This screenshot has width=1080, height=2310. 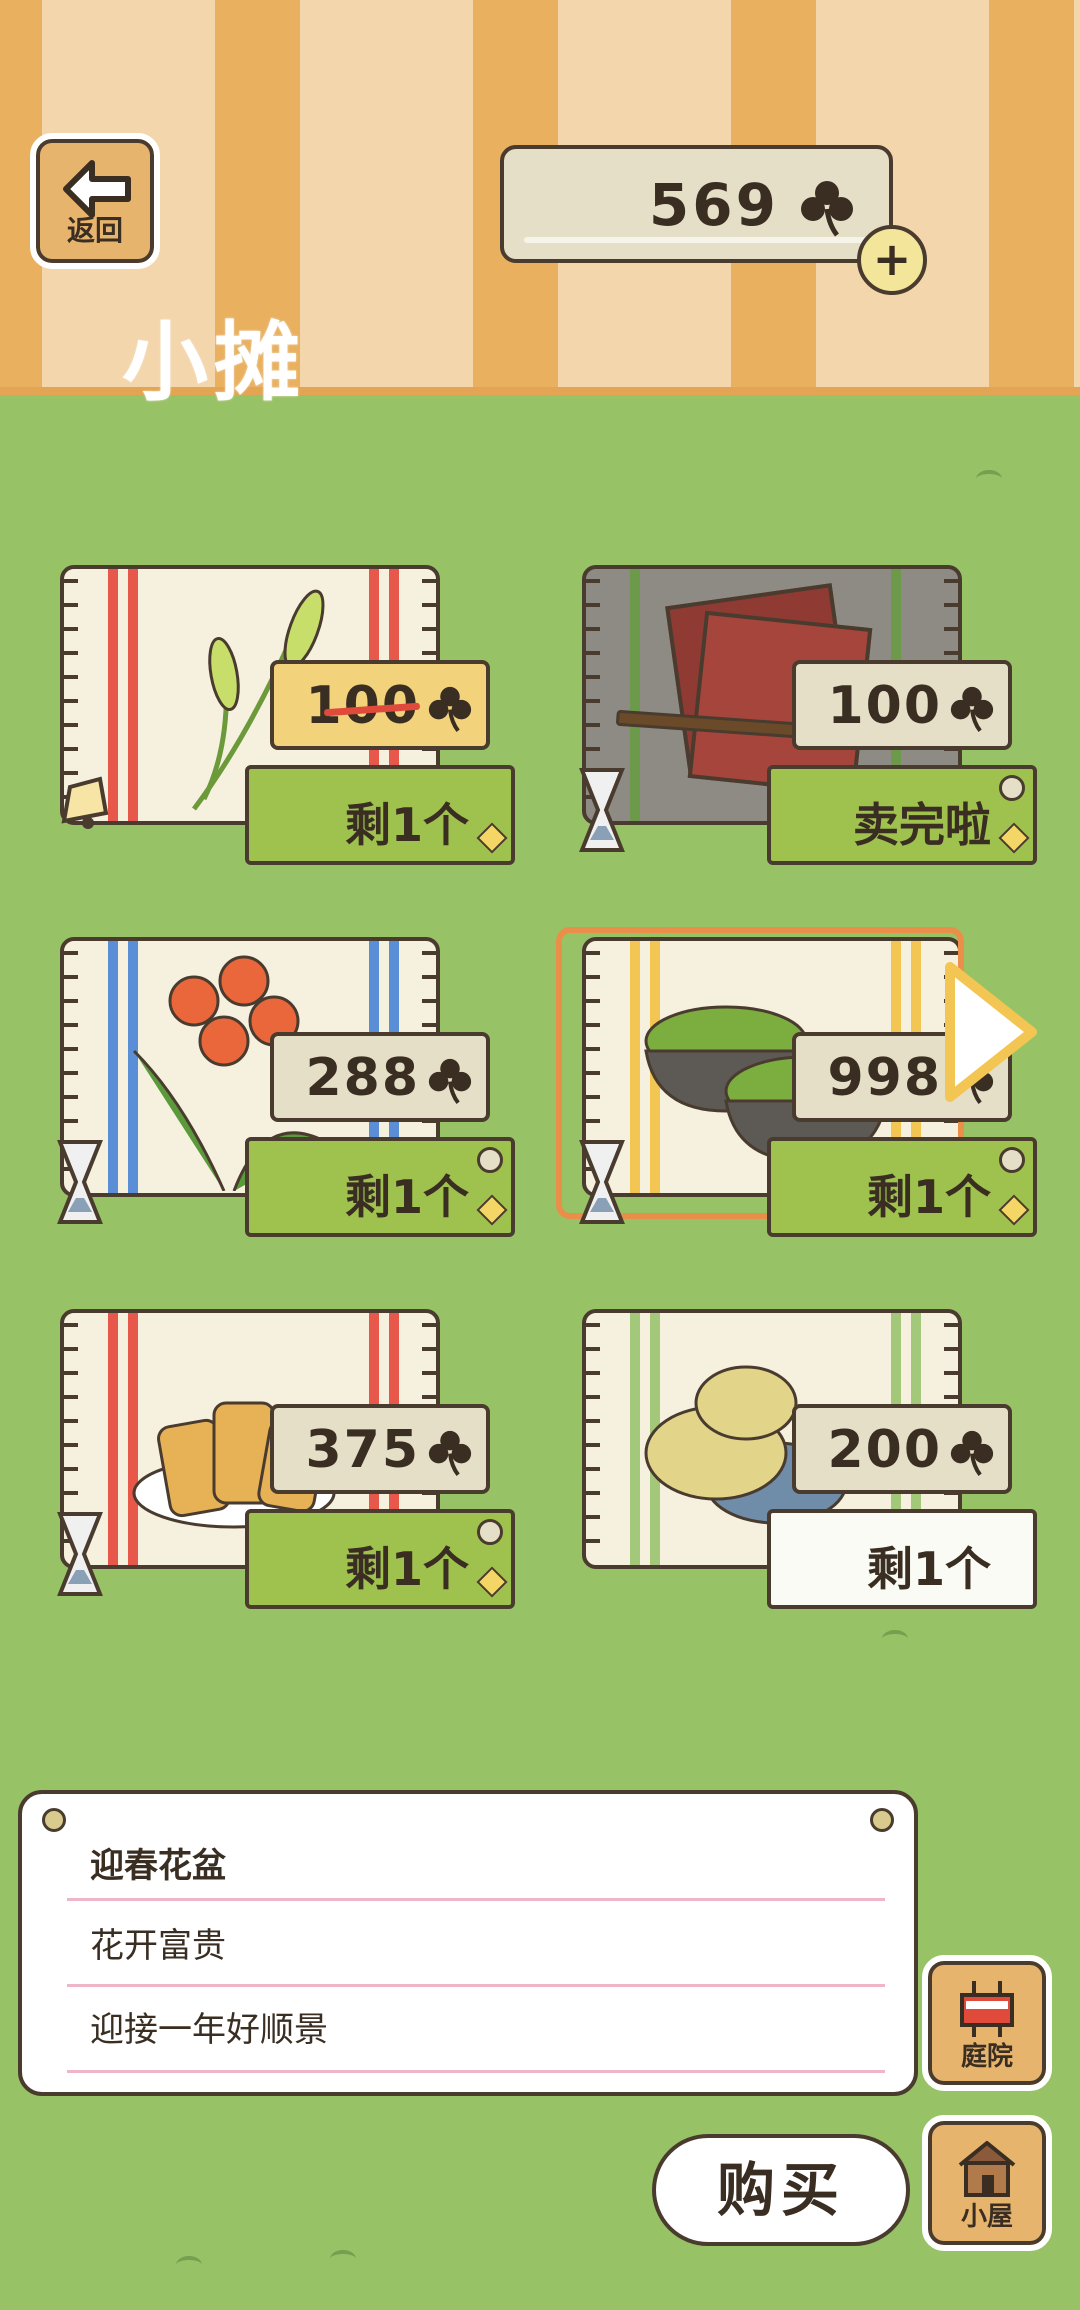 I want to click on price-value: 100, so click(x=884, y=706).